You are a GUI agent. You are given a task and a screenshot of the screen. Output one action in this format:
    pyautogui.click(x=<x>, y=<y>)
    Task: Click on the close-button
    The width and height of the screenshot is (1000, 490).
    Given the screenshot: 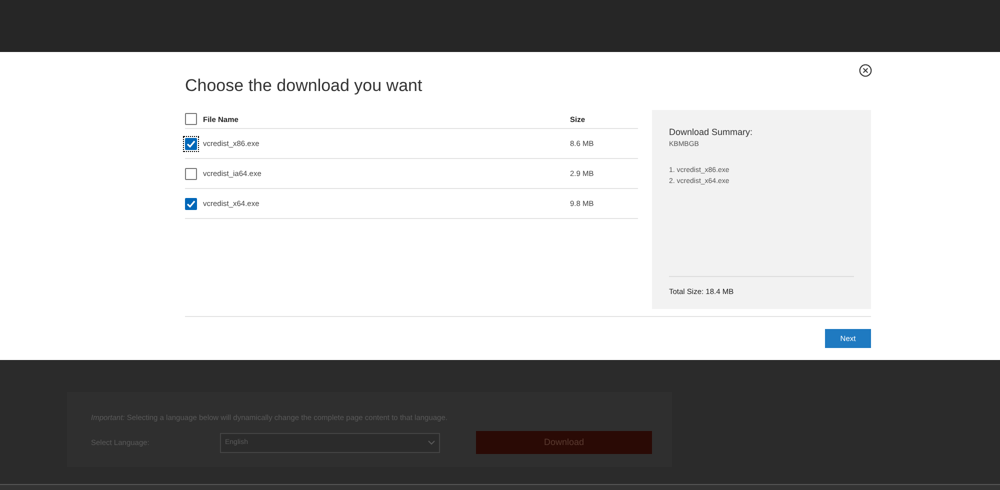 What is the action you would take?
    pyautogui.click(x=865, y=70)
    